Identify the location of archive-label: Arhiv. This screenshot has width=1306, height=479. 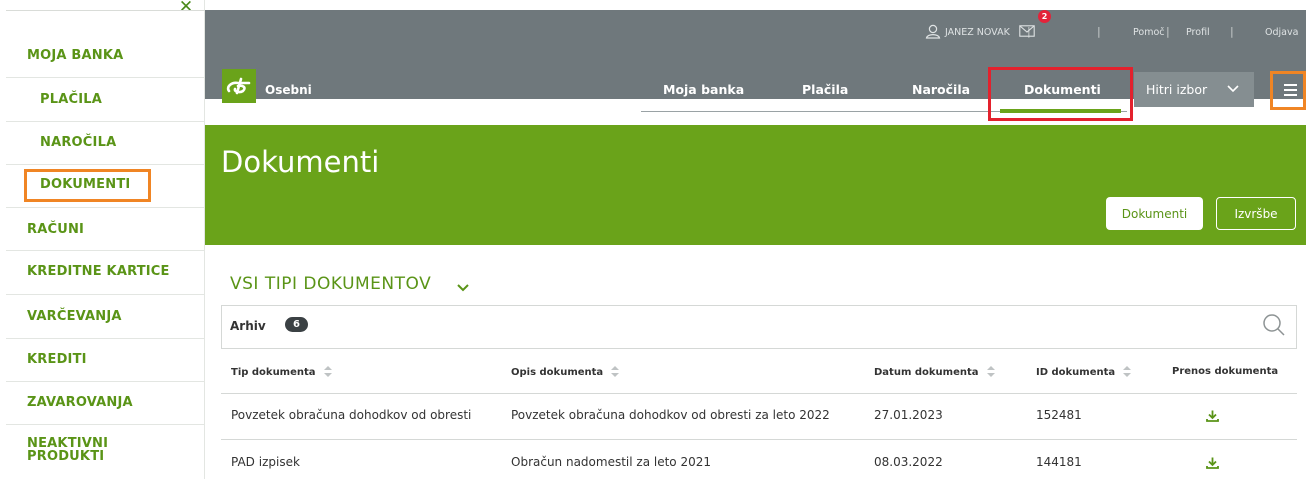
(248, 326).